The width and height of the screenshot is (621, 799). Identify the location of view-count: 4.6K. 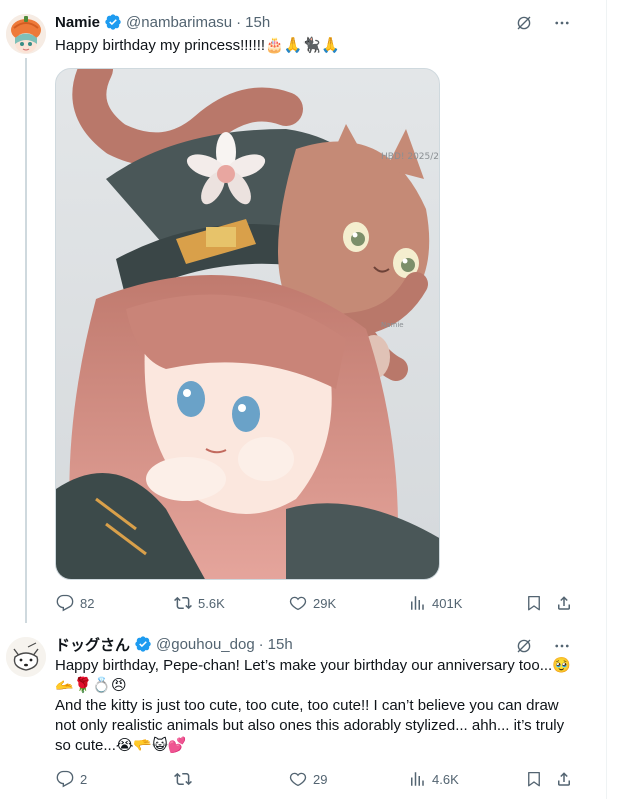
(445, 779).